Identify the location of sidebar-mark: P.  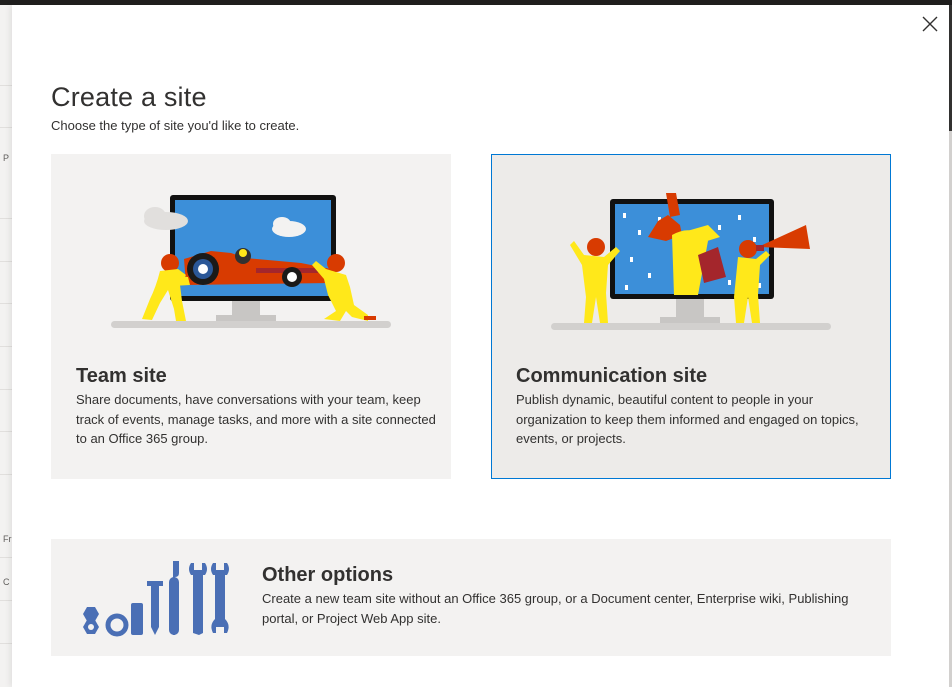
(6, 158).